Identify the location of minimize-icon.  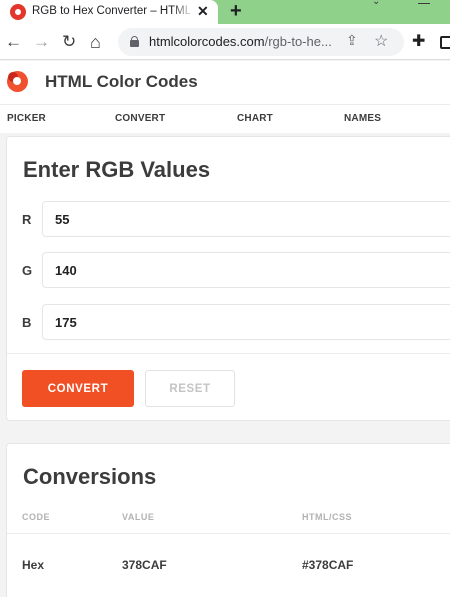
(424, 2).